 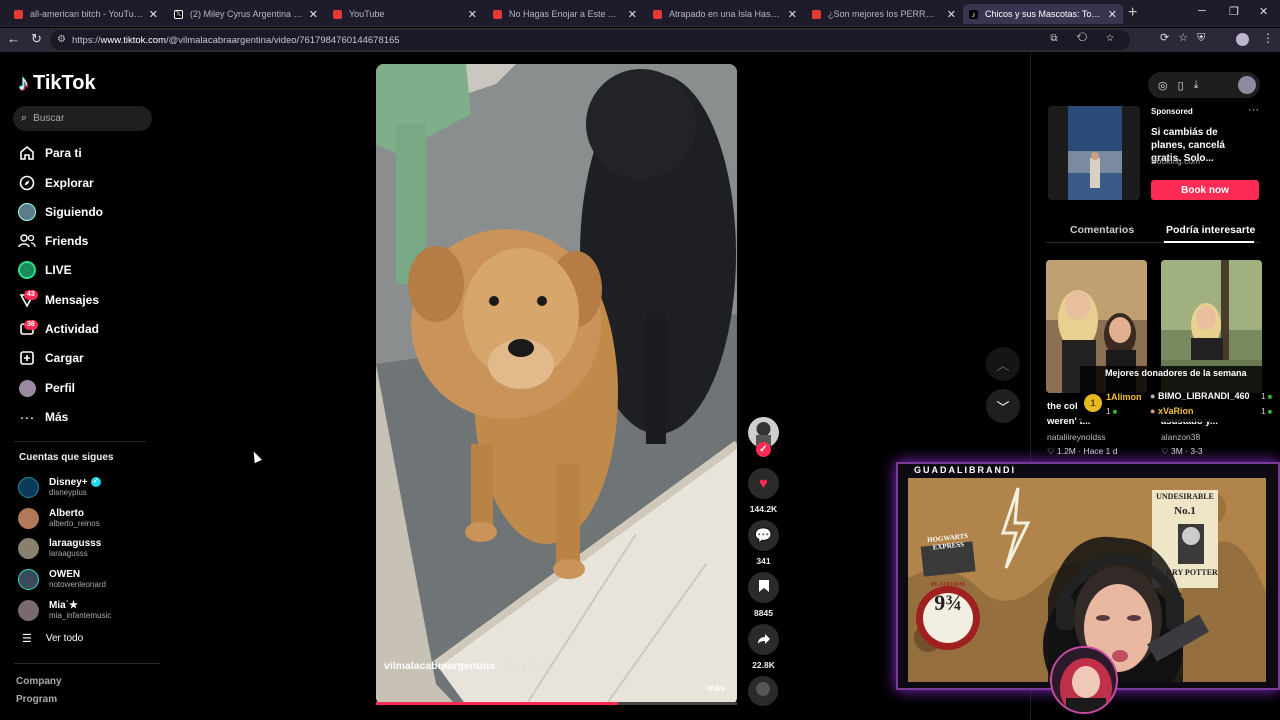 I want to click on download-icon: ⤓, so click(x=1201, y=85).